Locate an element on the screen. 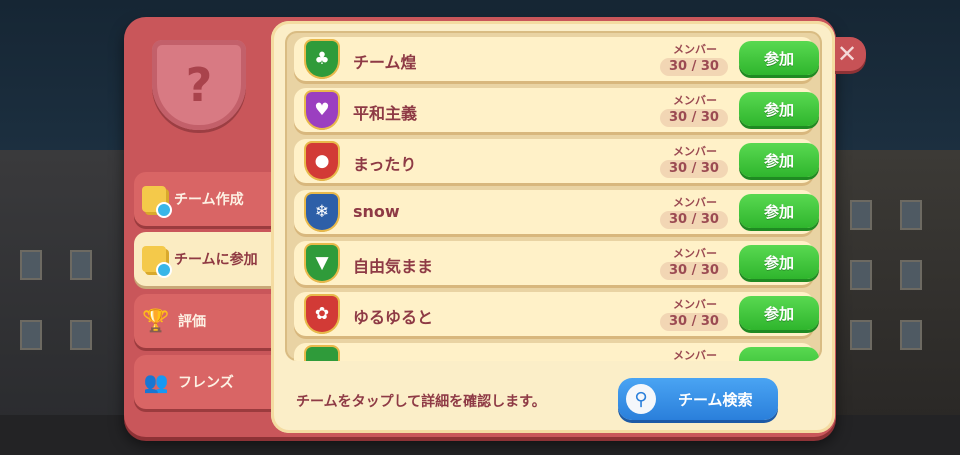  tab-rating: 🏆 評価 is located at coordinates (204, 321).